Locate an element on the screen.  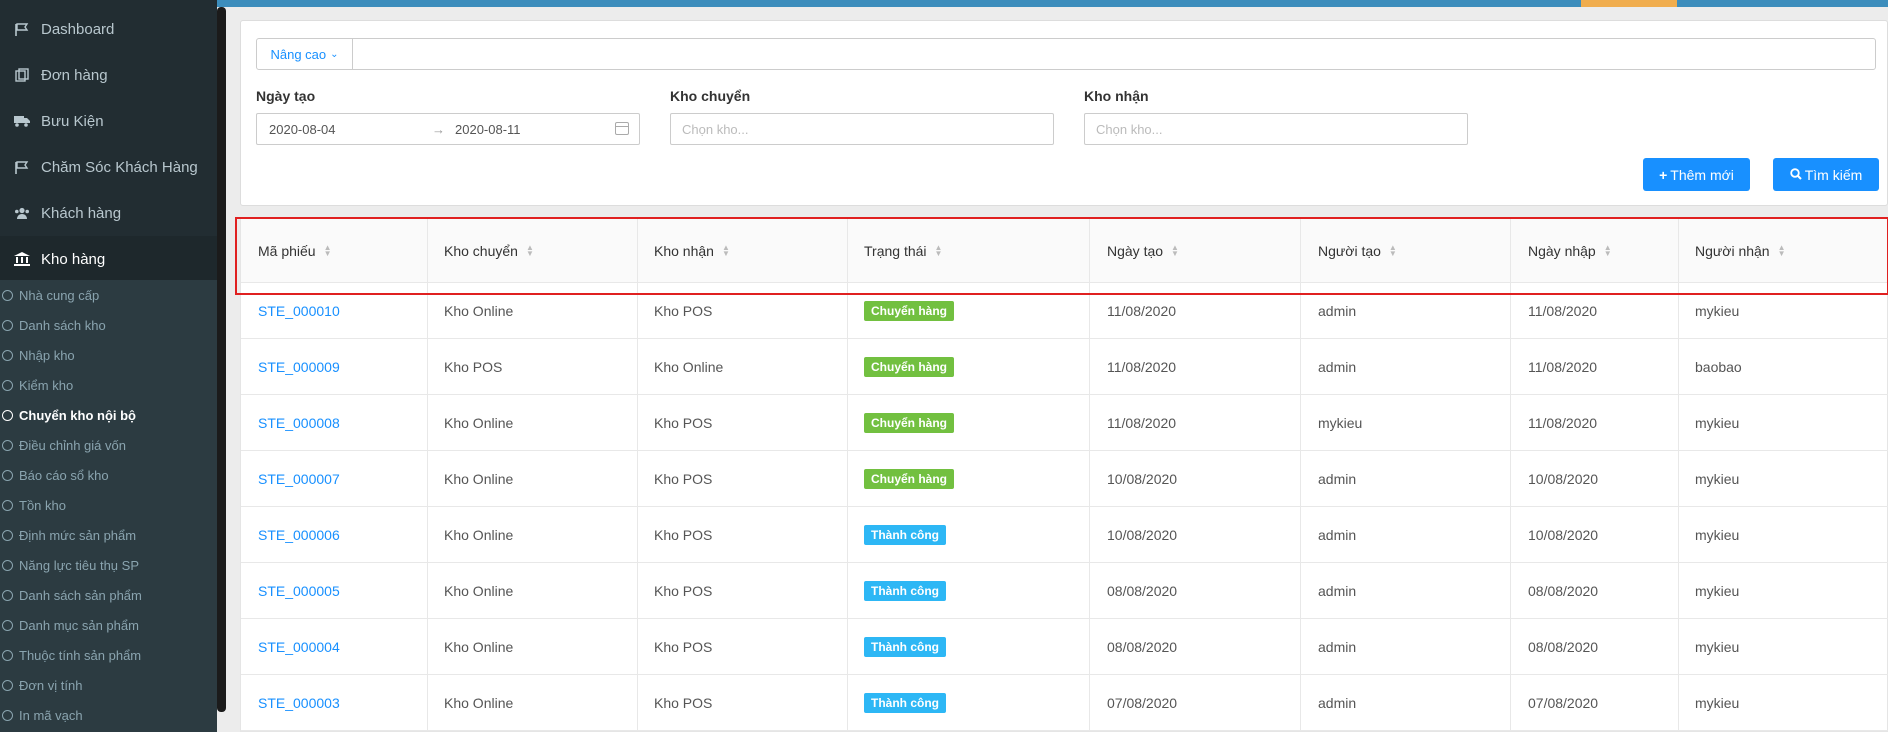
cell-from: Kho POS is located at coordinates (533, 367).